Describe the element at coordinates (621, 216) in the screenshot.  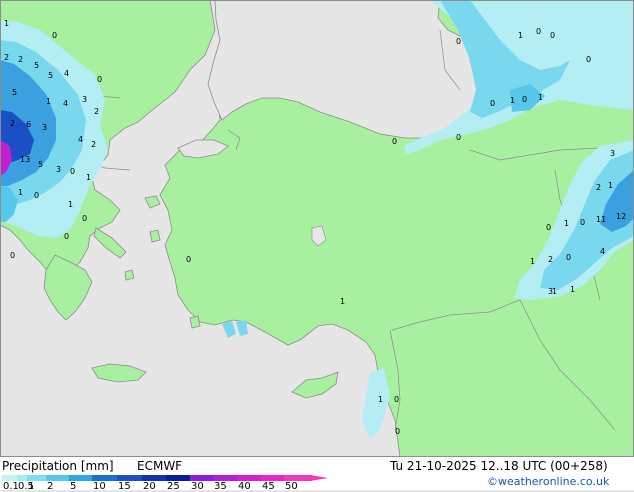
I see `precip-value-v45: 12` at that location.